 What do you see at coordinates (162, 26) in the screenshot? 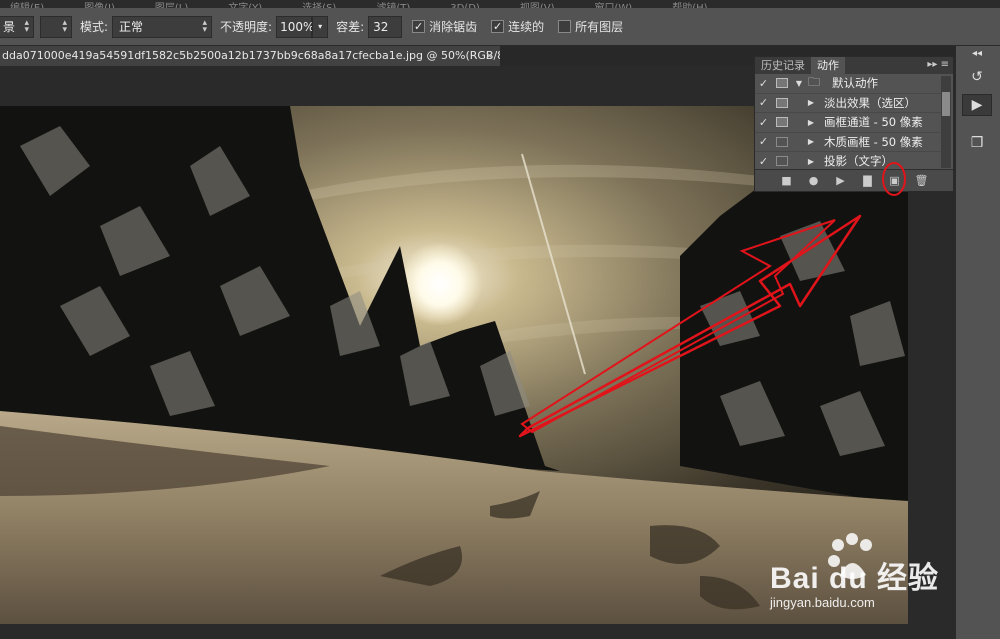
I see `mode-dropdown: 正常 ▴ ▾` at bounding box center [162, 26].